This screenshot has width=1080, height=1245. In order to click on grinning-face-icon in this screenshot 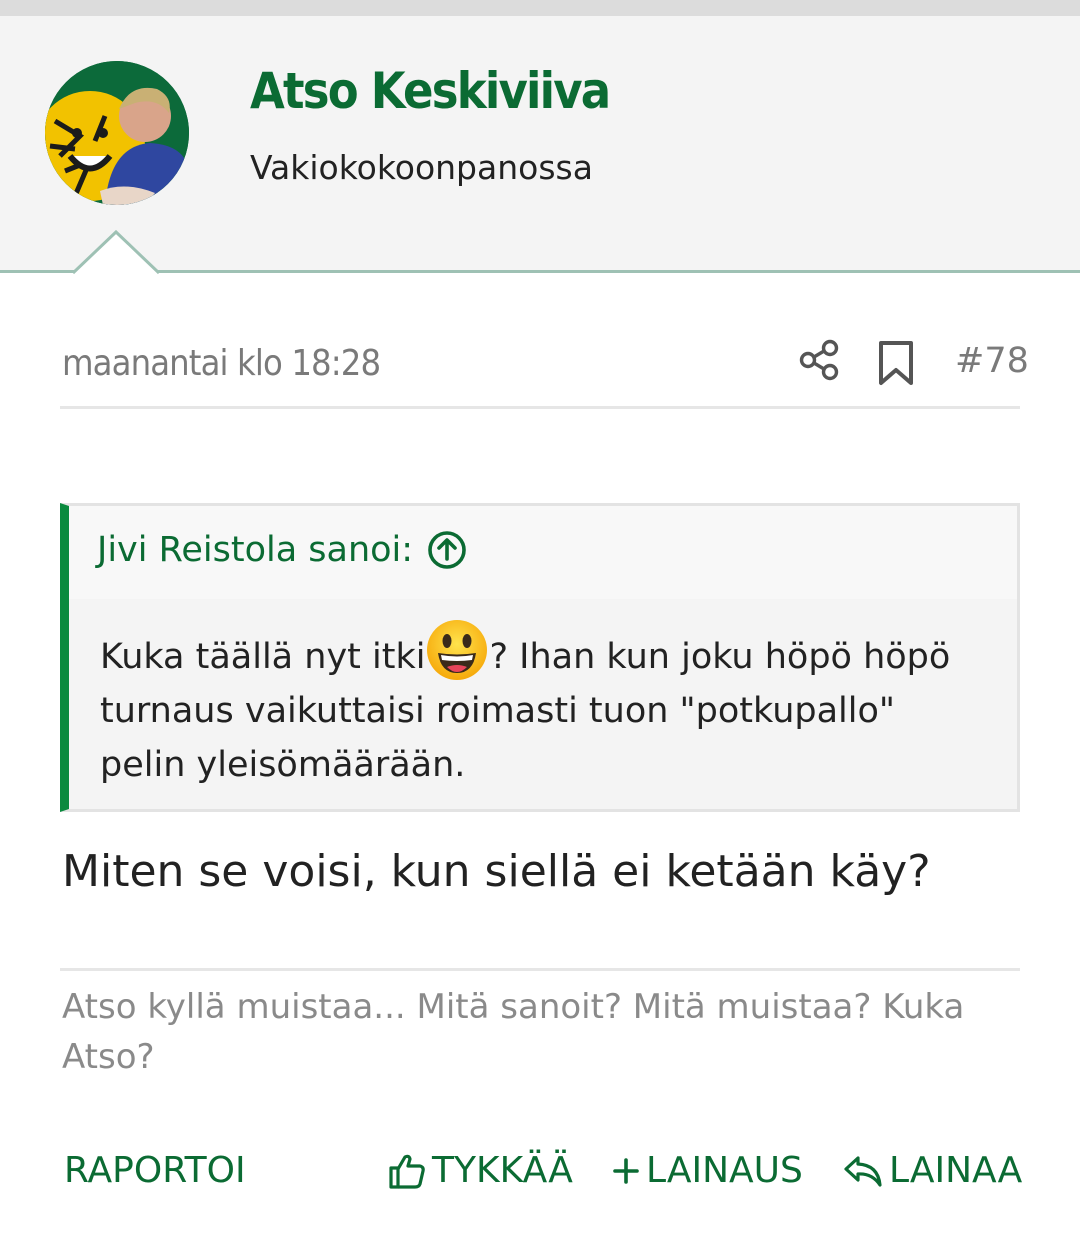, I will do `click(457, 650)`.